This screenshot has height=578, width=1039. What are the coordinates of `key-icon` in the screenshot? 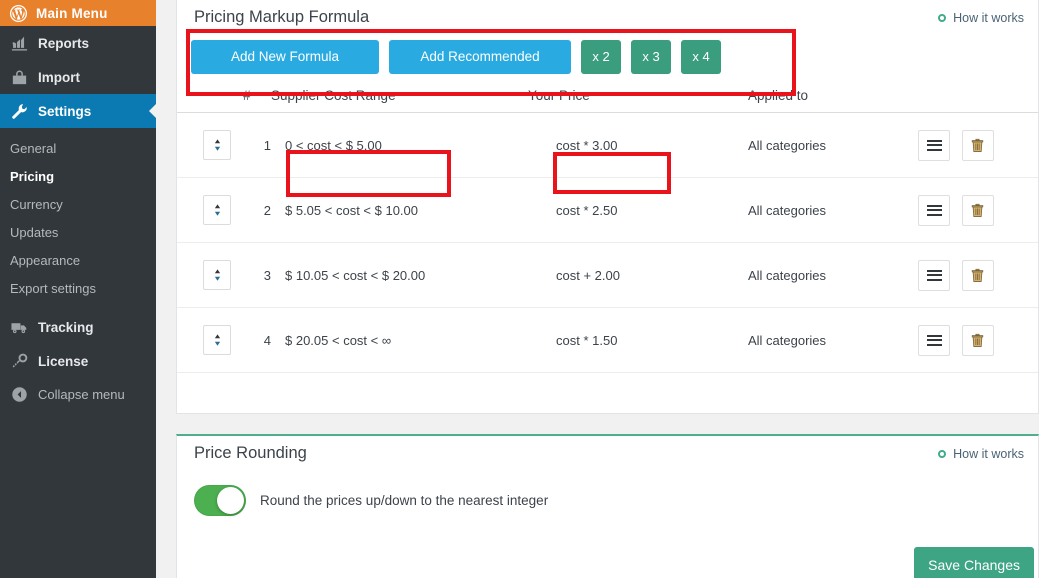 It's located at (19, 361).